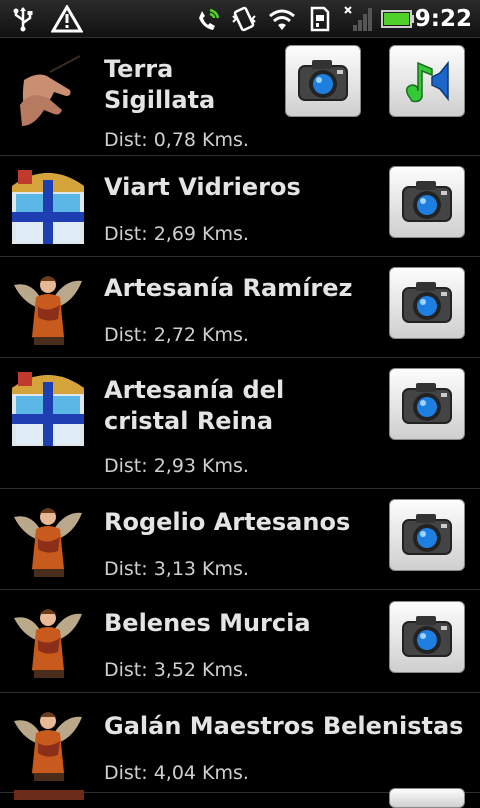  Describe the element at coordinates (176, 335) in the screenshot. I see `item-distance: Dist: 2,72 Kms.` at that location.